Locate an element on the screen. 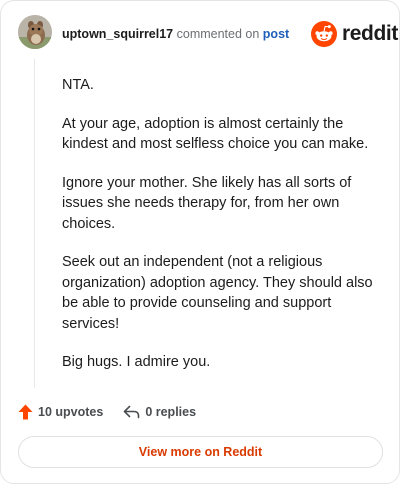 The image size is (400, 484). reply-button: 0 replies is located at coordinates (159, 412).